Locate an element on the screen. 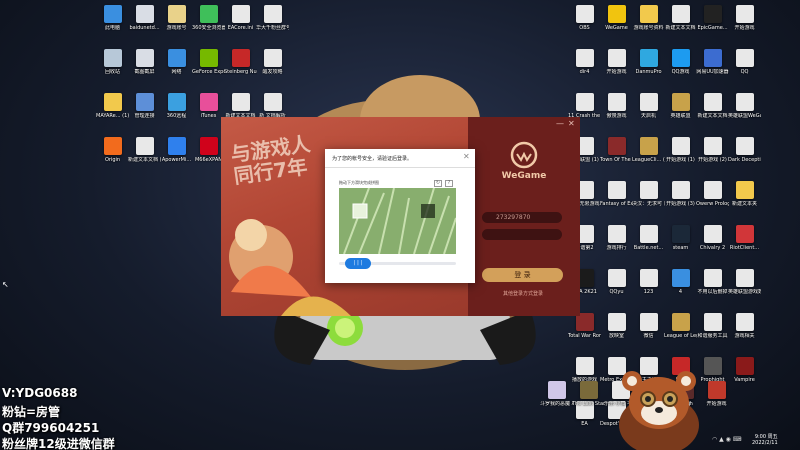 This screenshot has width=800, height=450. account-input: 273297870 is located at coordinates (522, 217).